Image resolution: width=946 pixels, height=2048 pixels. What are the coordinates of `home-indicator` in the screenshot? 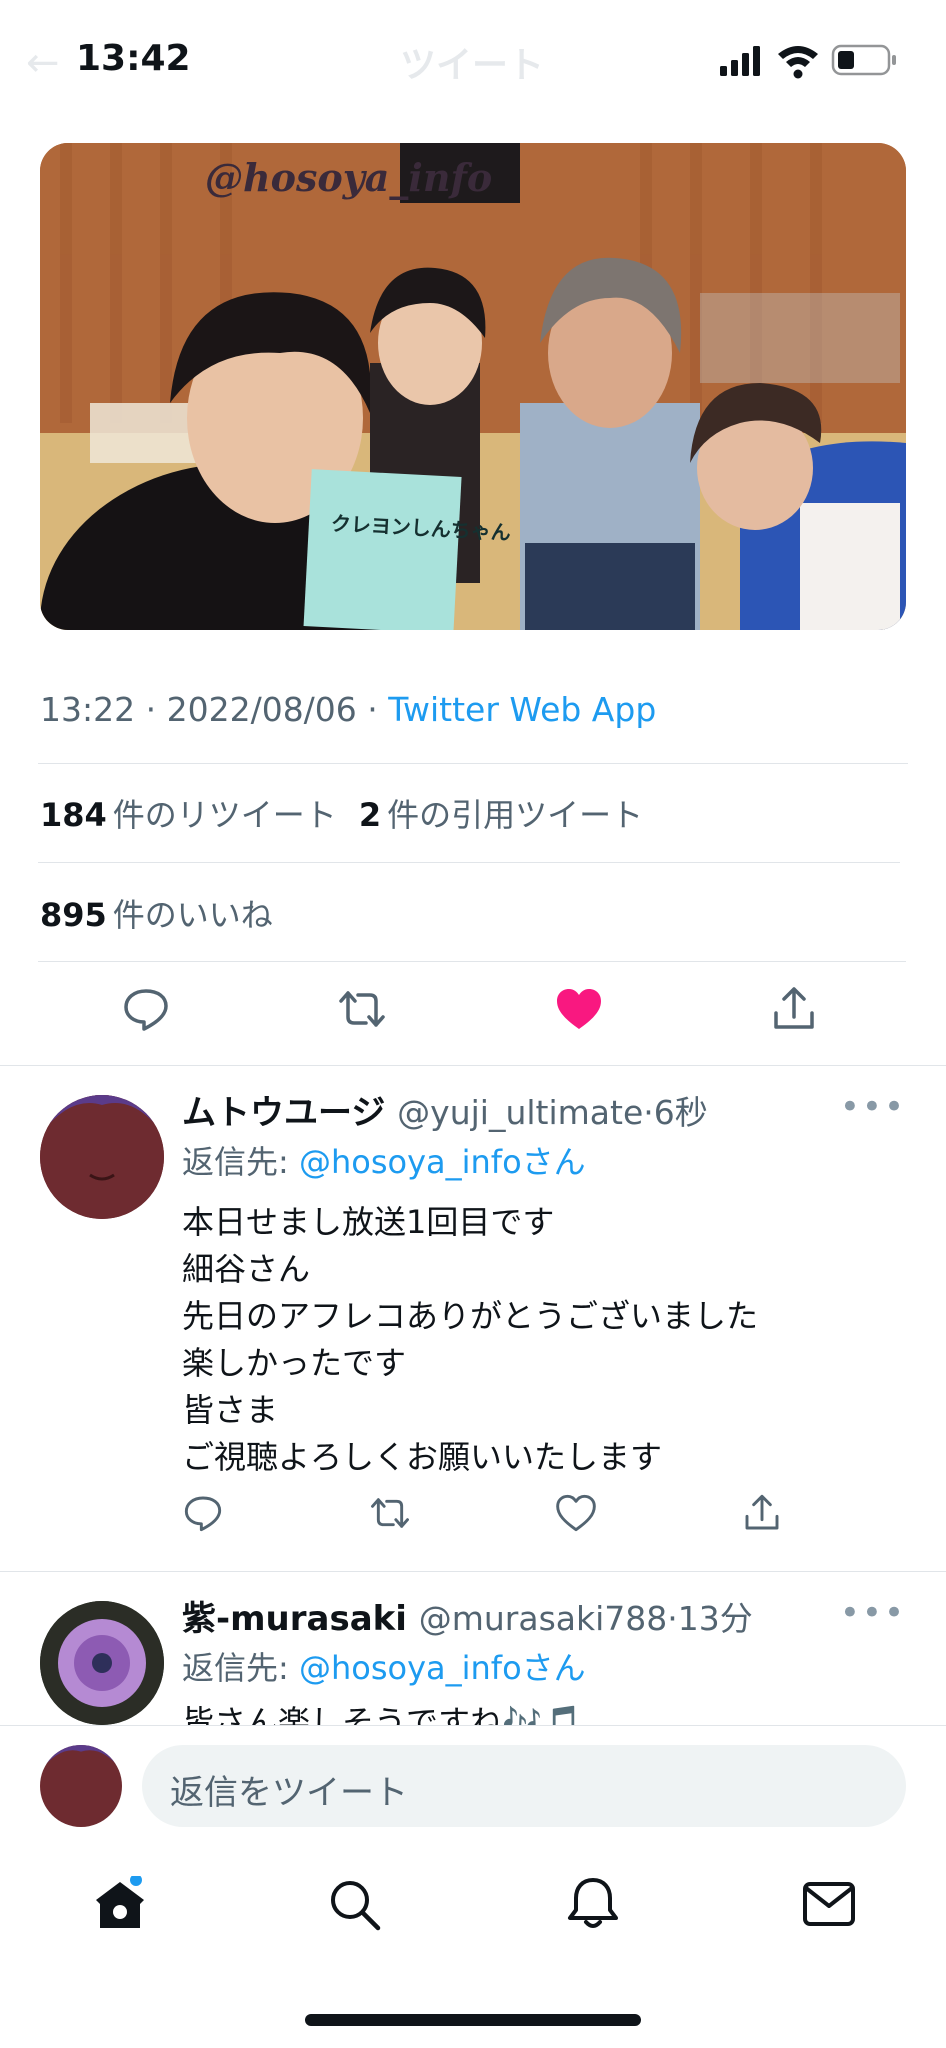 It's located at (473, 2020).